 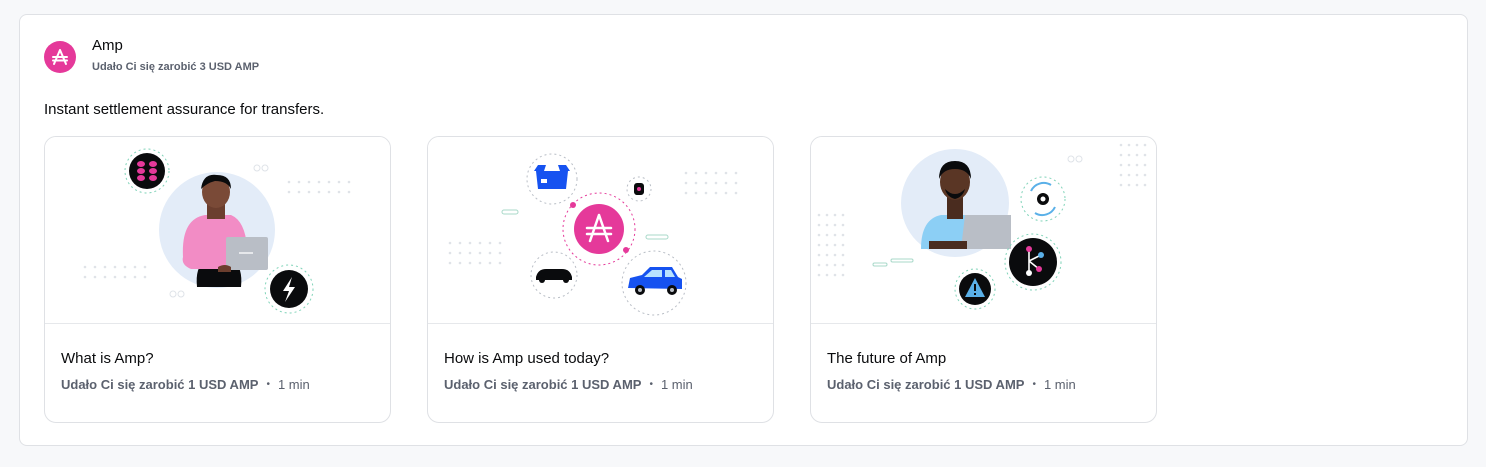 What do you see at coordinates (152, 55) in the screenshot?
I see `asset-header: Amp Udało Ci się zarobić 3 USD AMP` at bounding box center [152, 55].